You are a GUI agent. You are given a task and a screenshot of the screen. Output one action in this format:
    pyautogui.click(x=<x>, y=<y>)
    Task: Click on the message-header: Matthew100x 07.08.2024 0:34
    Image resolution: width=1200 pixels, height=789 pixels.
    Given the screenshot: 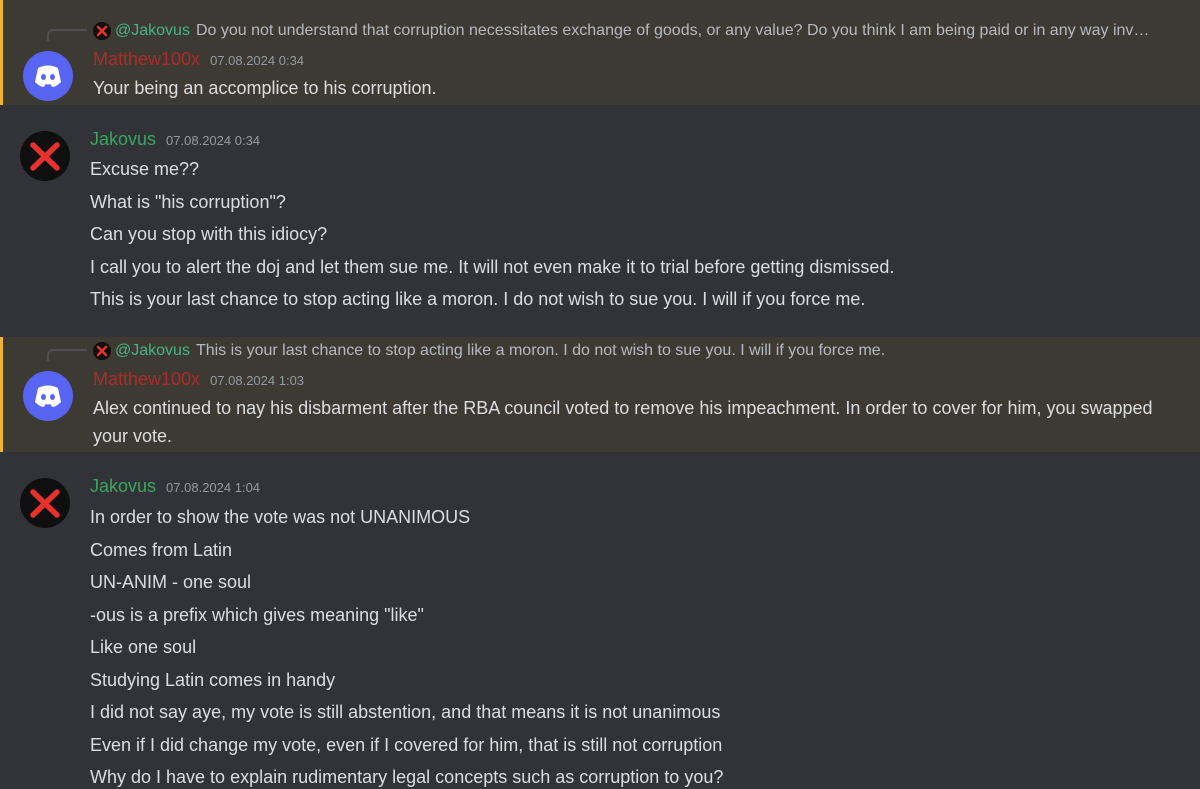 What is the action you would take?
    pyautogui.click(x=198, y=61)
    